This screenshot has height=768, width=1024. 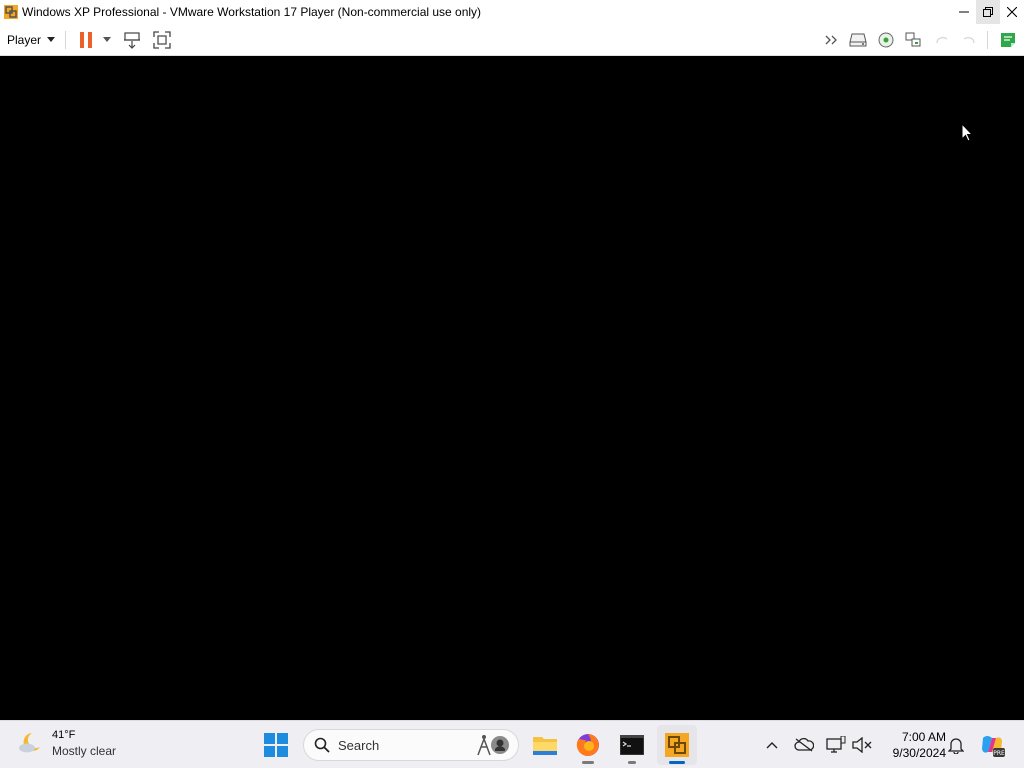 I want to click on weather-temperature: 41°F, so click(x=64, y=735).